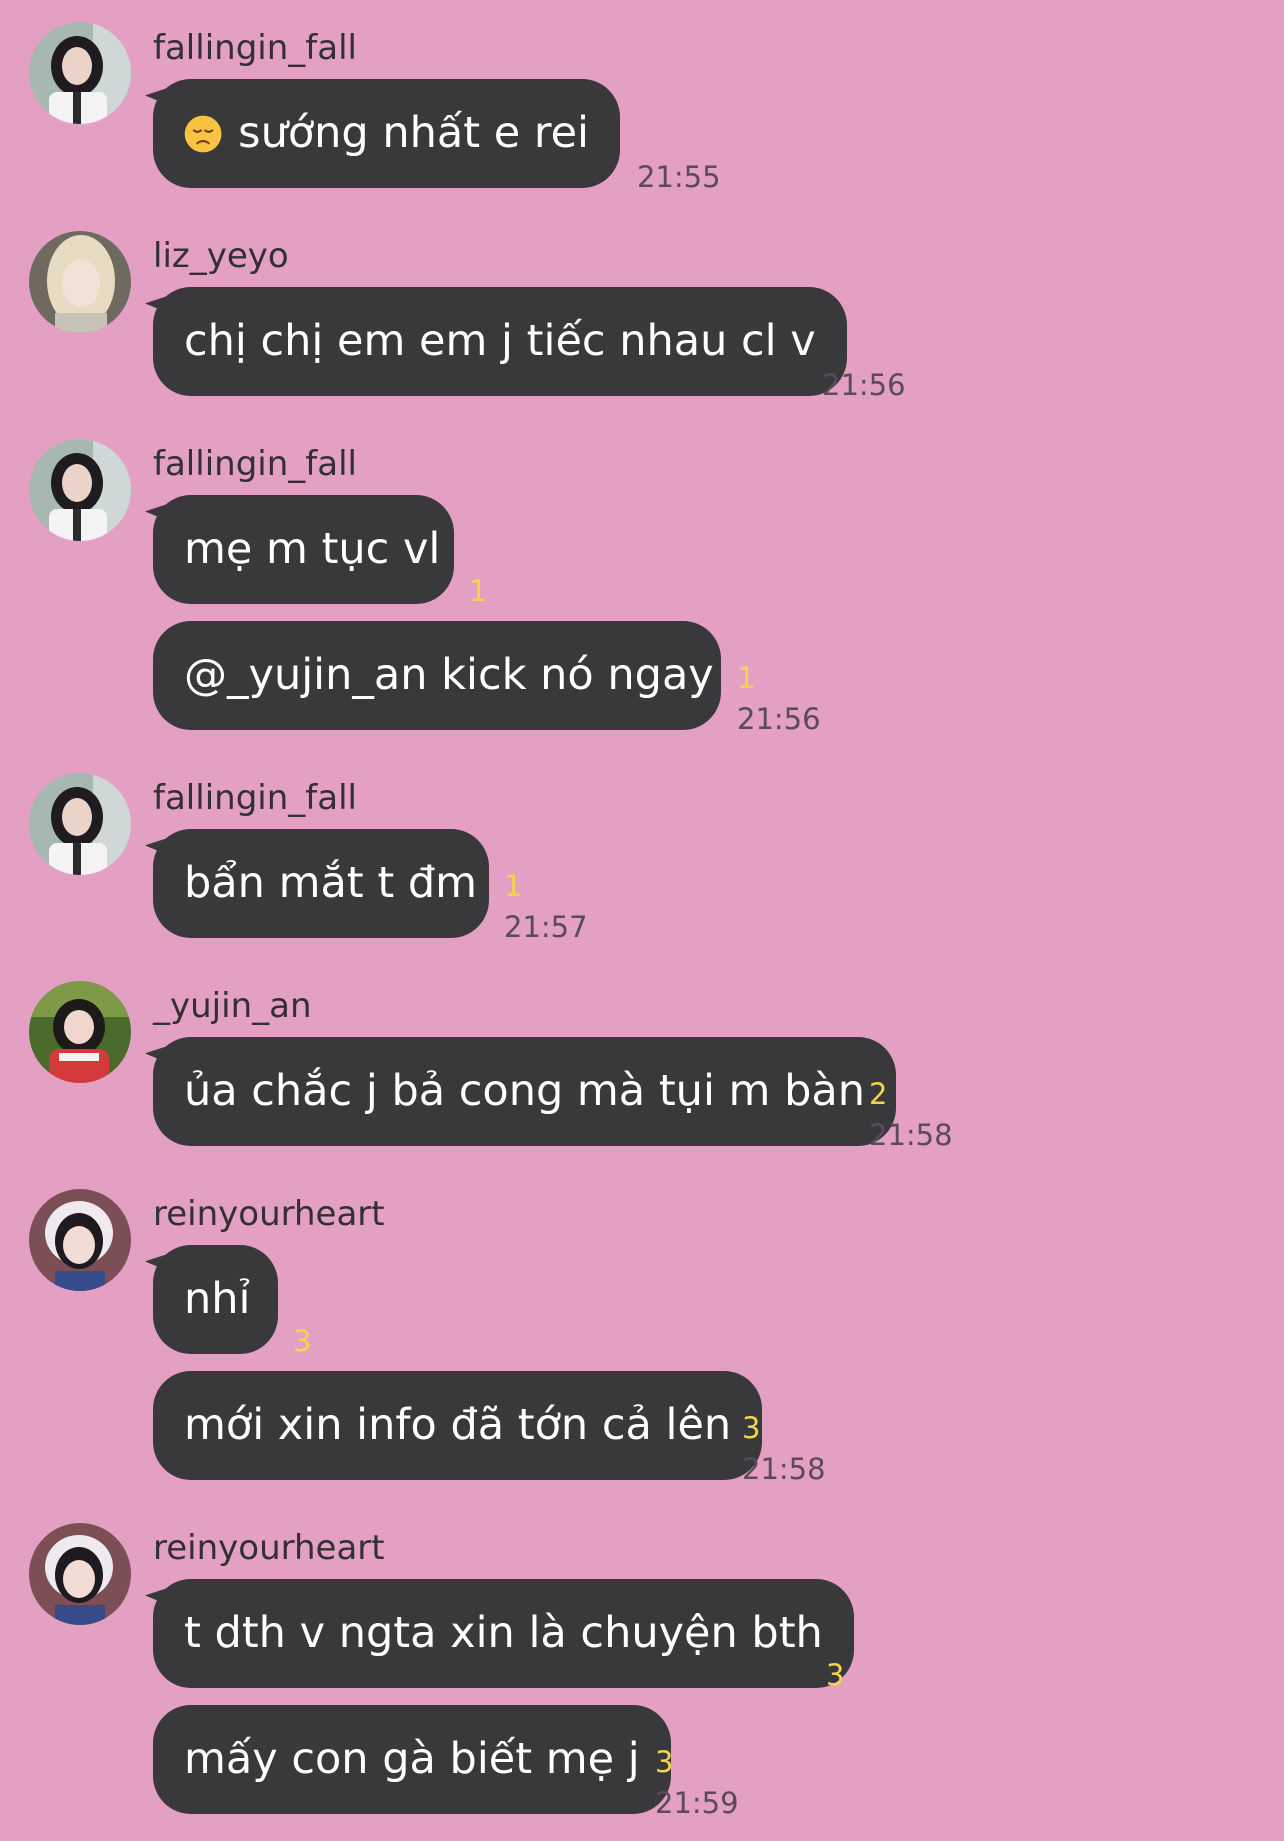 The image size is (1284, 1841). Describe the element at coordinates (232, 1006) in the screenshot. I see `sender-name: _yujin_an` at that location.